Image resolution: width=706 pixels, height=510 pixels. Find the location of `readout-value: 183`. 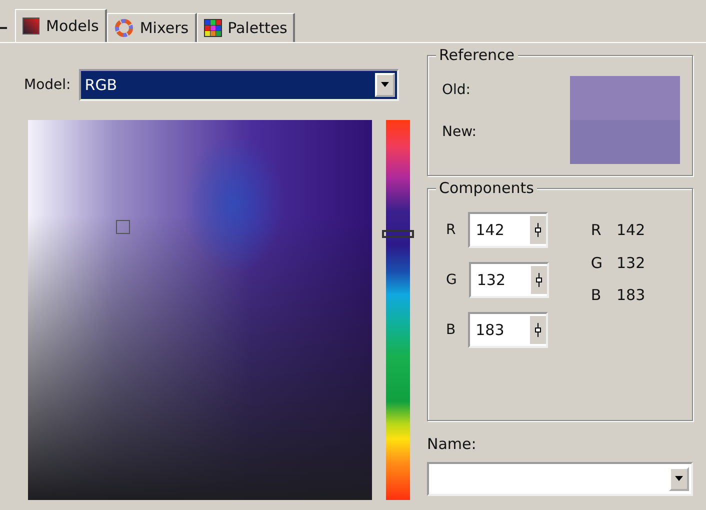

readout-value: 183 is located at coordinates (631, 295).